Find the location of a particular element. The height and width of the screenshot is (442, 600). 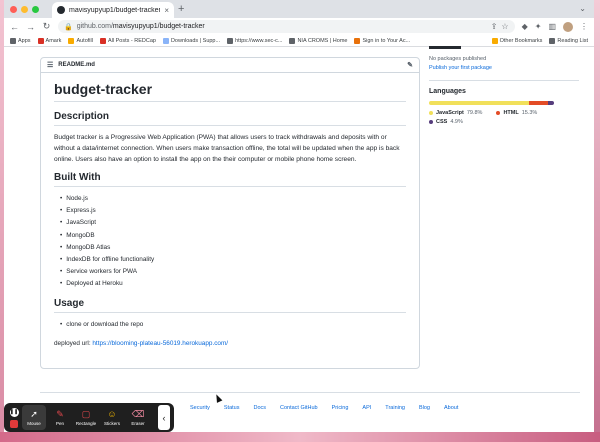

eraser-icon: ⌫ is located at coordinates (138, 414).